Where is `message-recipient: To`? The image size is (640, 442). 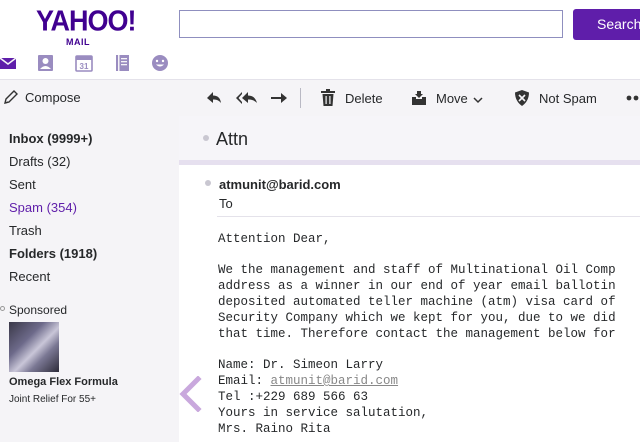 message-recipient: To is located at coordinates (226, 203).